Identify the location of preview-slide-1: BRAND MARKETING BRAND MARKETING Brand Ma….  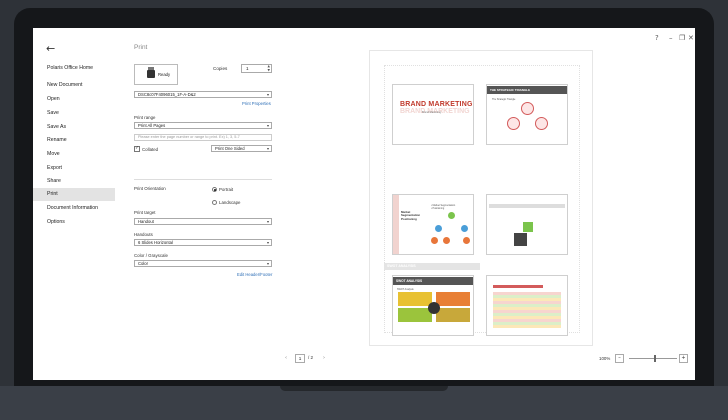
(433, 114).